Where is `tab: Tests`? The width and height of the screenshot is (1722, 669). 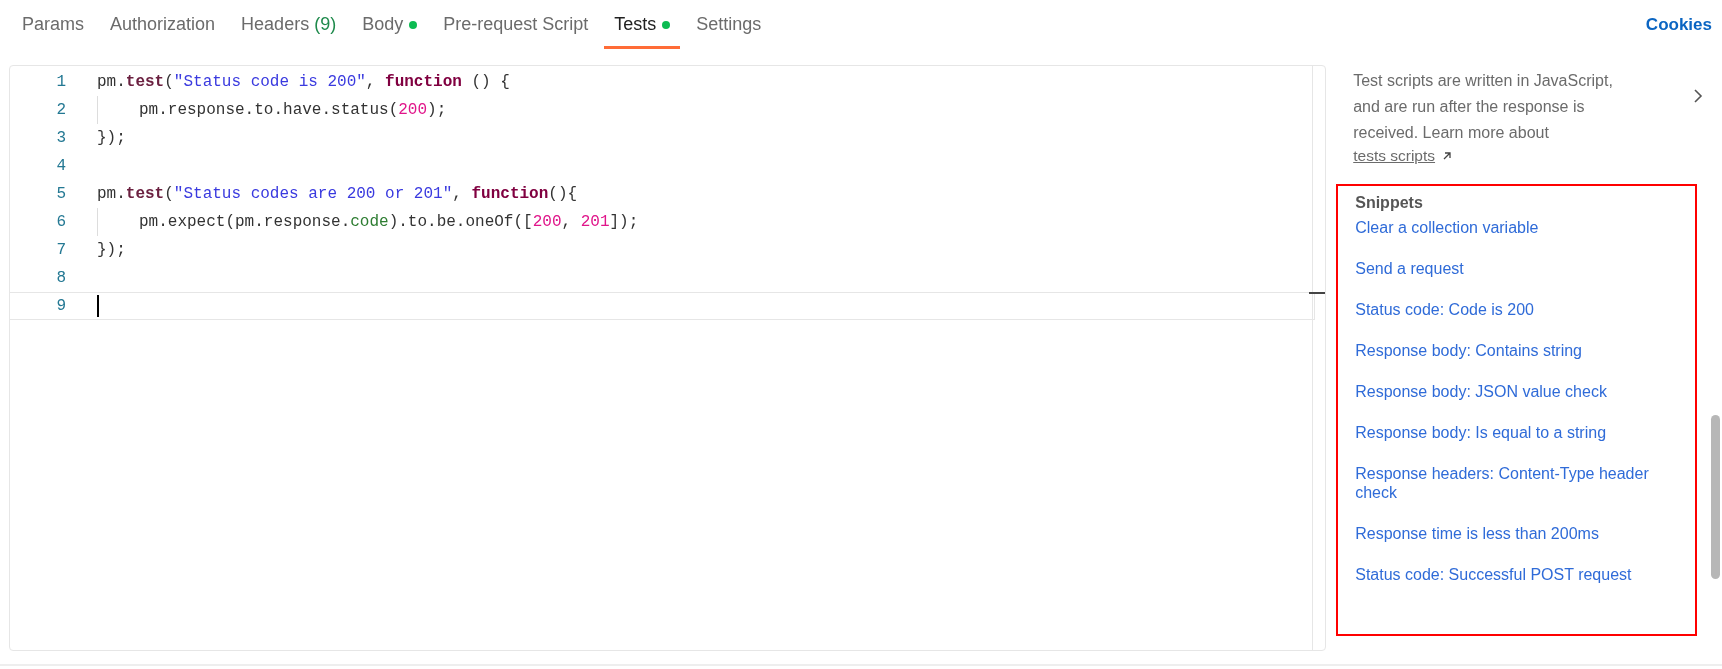
tab: Tests is located at coordinates (642, 24).